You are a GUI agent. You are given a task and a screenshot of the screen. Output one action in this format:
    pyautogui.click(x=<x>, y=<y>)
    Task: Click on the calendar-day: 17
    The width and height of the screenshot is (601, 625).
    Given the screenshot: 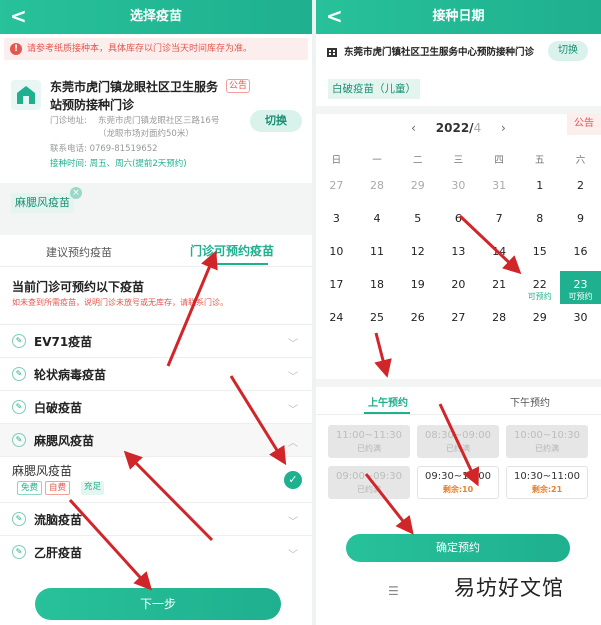 What is the action you would take?
    pyautogui.click(x=336, y=287)
    